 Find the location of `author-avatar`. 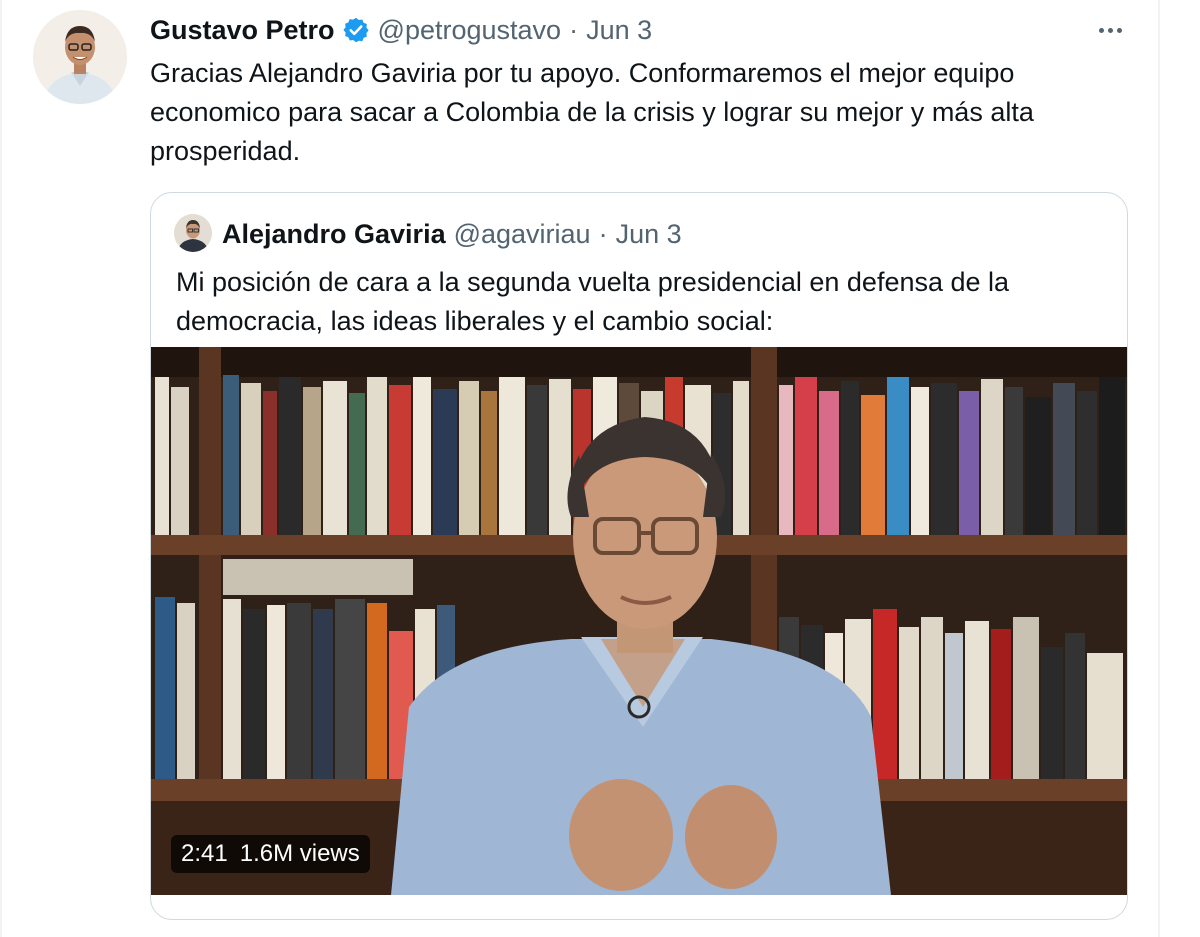

author-avatar is located at coordinates (80, 57).